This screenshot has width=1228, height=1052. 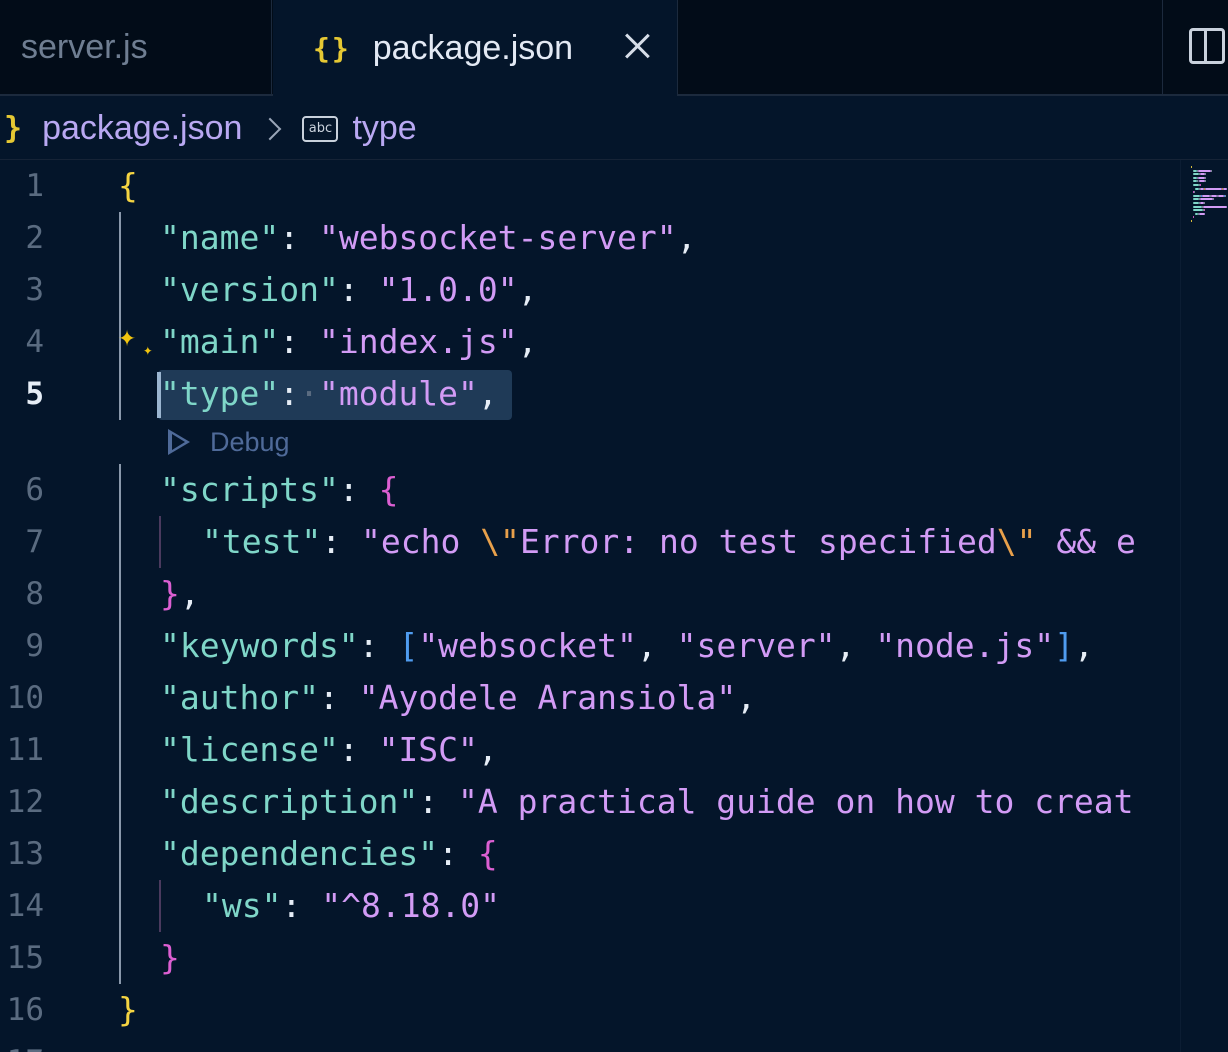 What do you see at coordinates (1064, 645) in the screenshot?
I see `code-token: ]` at bounding box center [1064, 645].